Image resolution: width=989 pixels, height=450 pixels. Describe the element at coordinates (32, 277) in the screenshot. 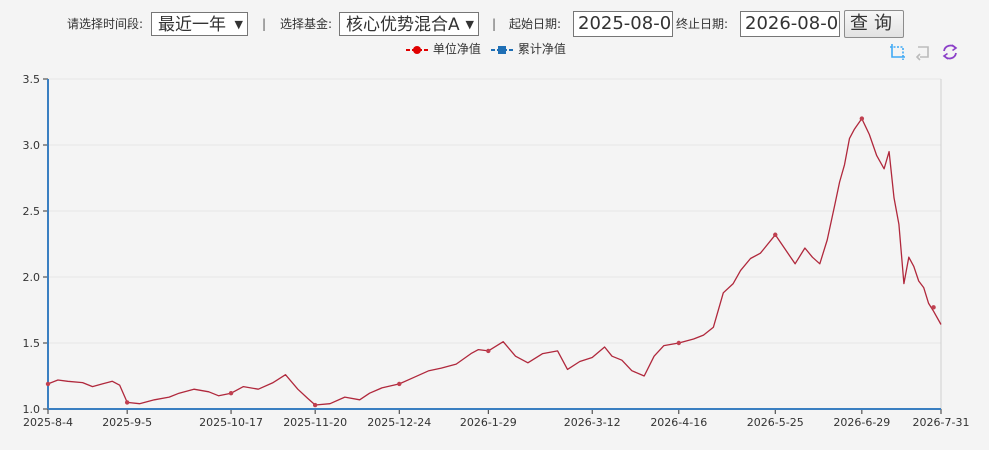

I see `y-tick-label: 2.0` at that location.